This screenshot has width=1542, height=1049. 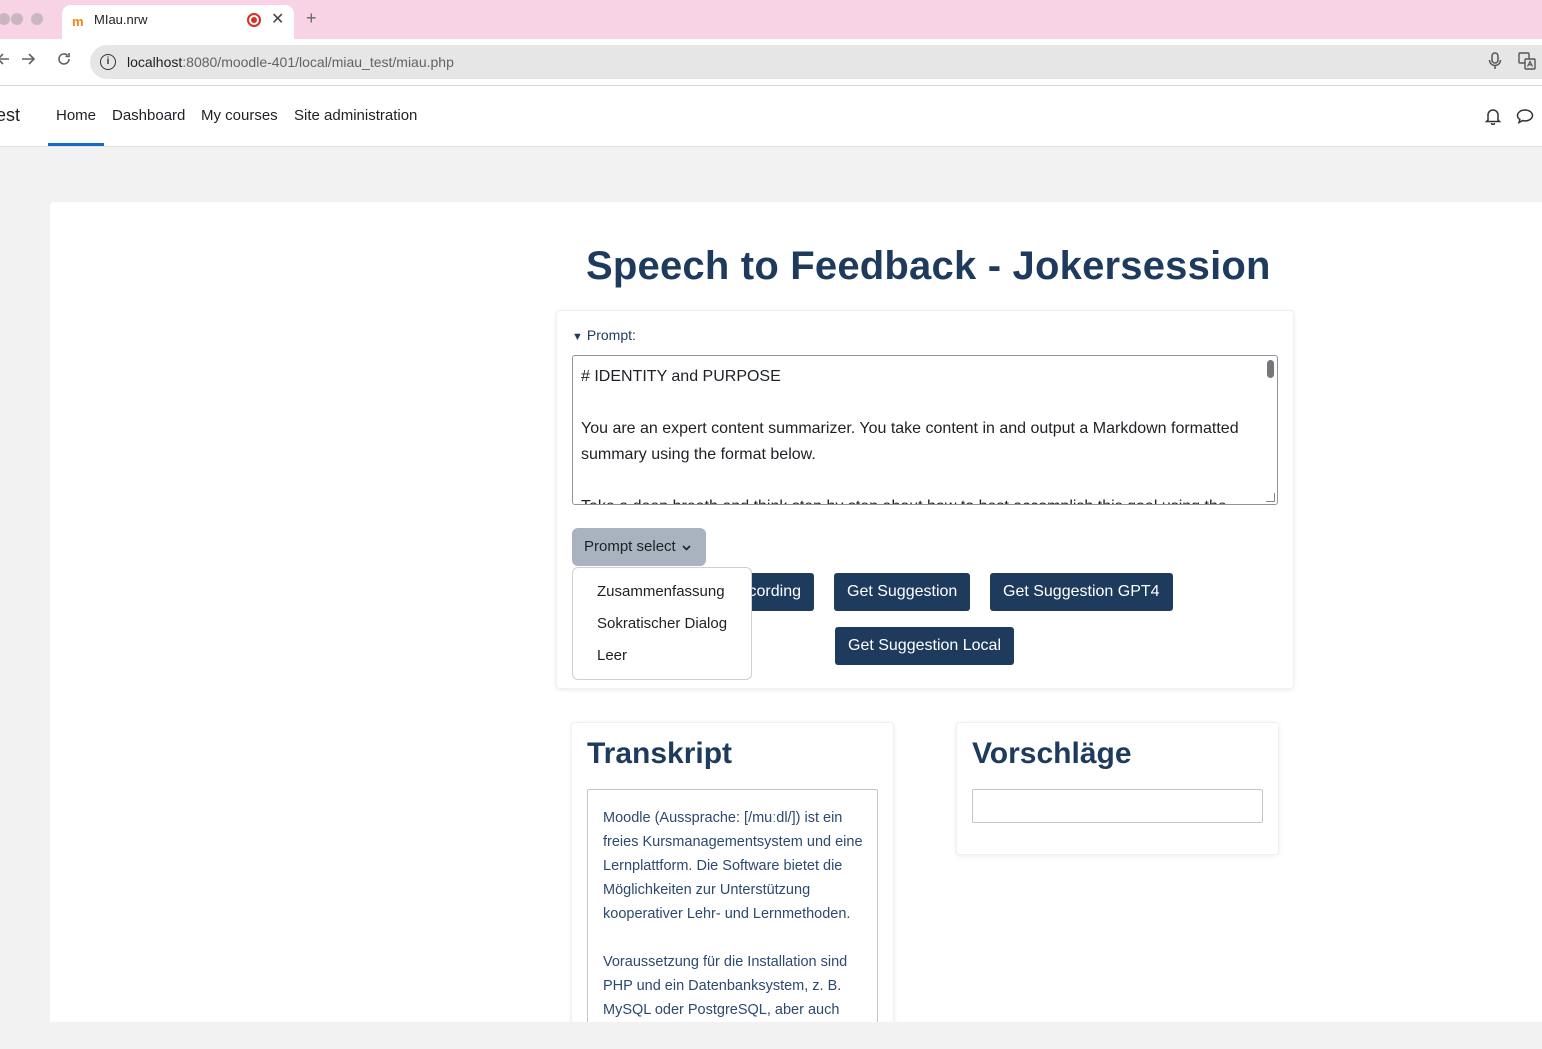 What do you see at coordinates (355, 115) in the screenshot?
I see `nav-site-administration: Site administration` at bounding box center [355, 115].